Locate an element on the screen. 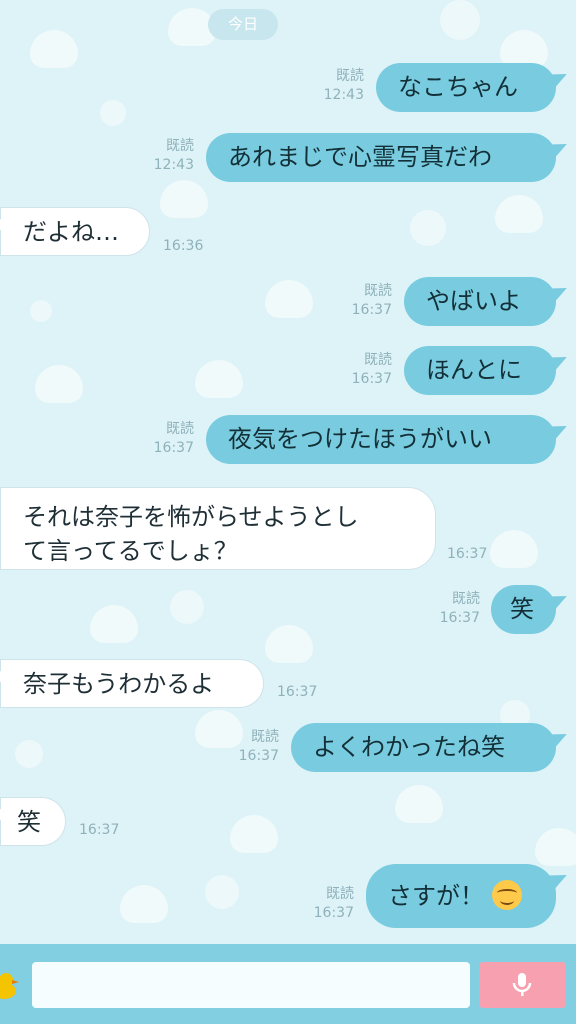 The width and height of the screenshot is (576, 1024). message-time: 16:36 is located at coordinates (183, 246).